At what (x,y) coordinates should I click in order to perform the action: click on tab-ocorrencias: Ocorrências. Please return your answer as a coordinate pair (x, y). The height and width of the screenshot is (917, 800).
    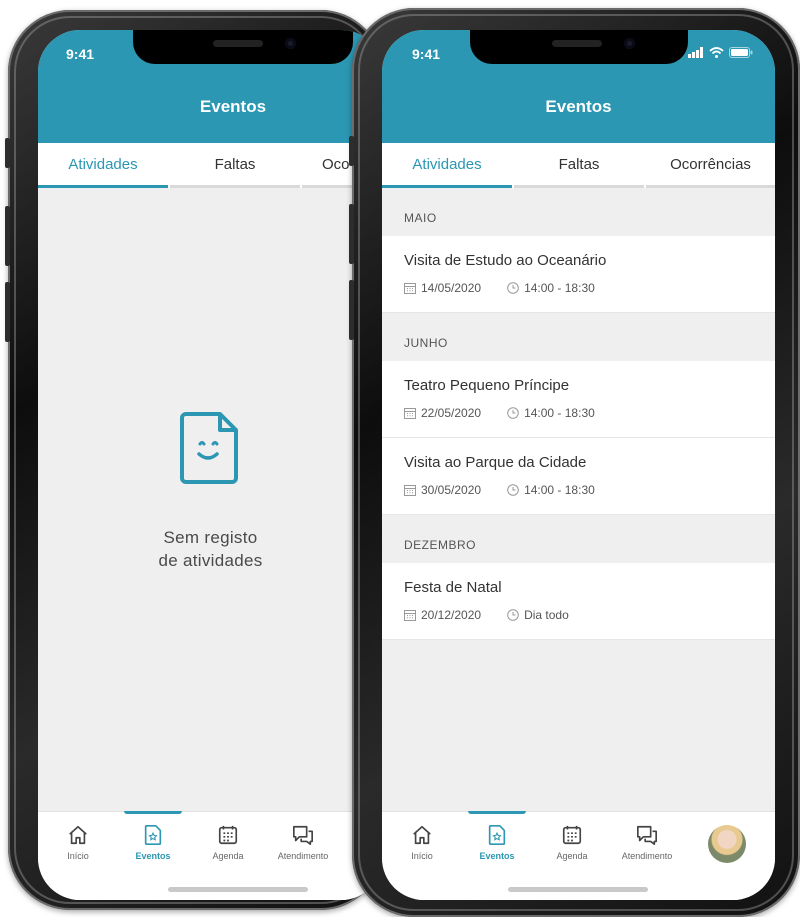
    Looking at the image, I should click on (710, 165).